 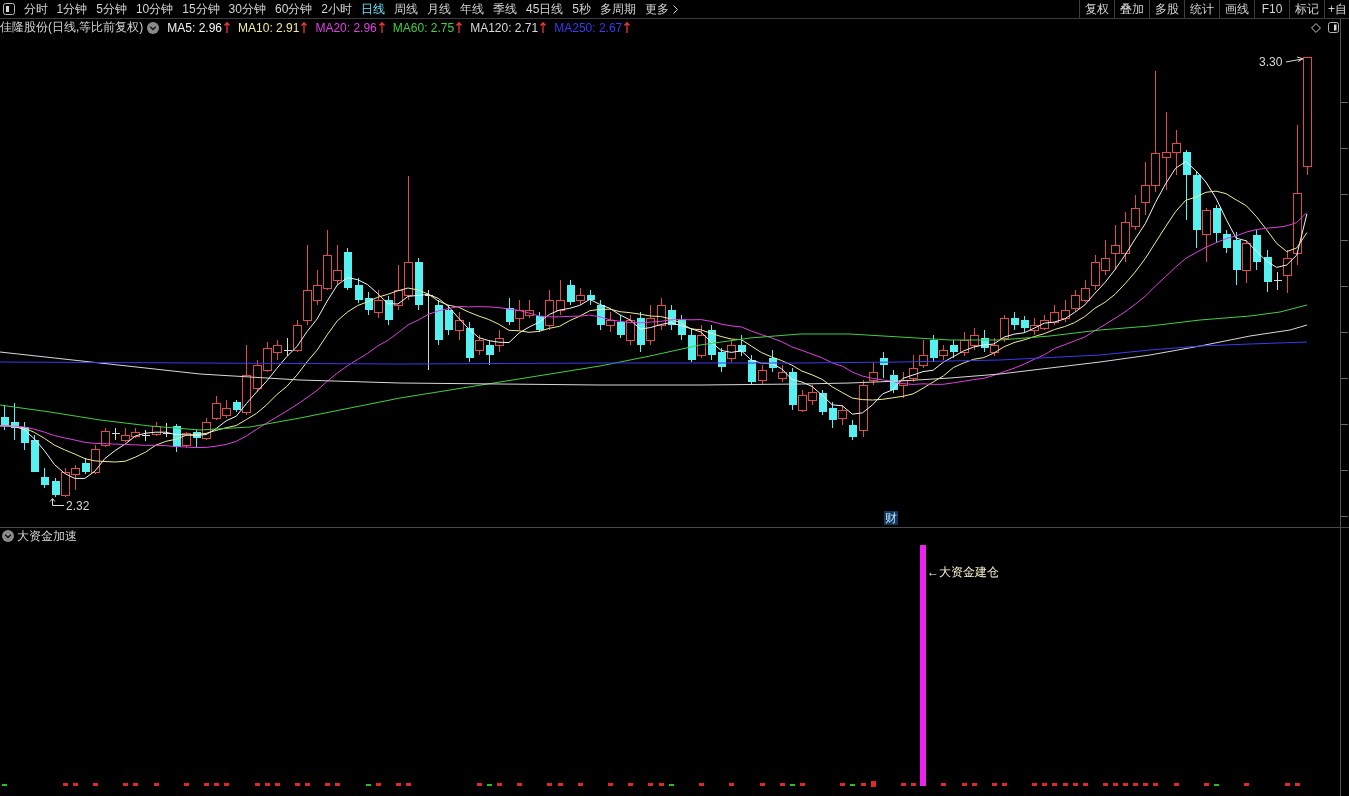 What do you see at coordinates (406, 9) in the screenshot?
I see `period-tab: 周线` at bounding box center [406, 9].